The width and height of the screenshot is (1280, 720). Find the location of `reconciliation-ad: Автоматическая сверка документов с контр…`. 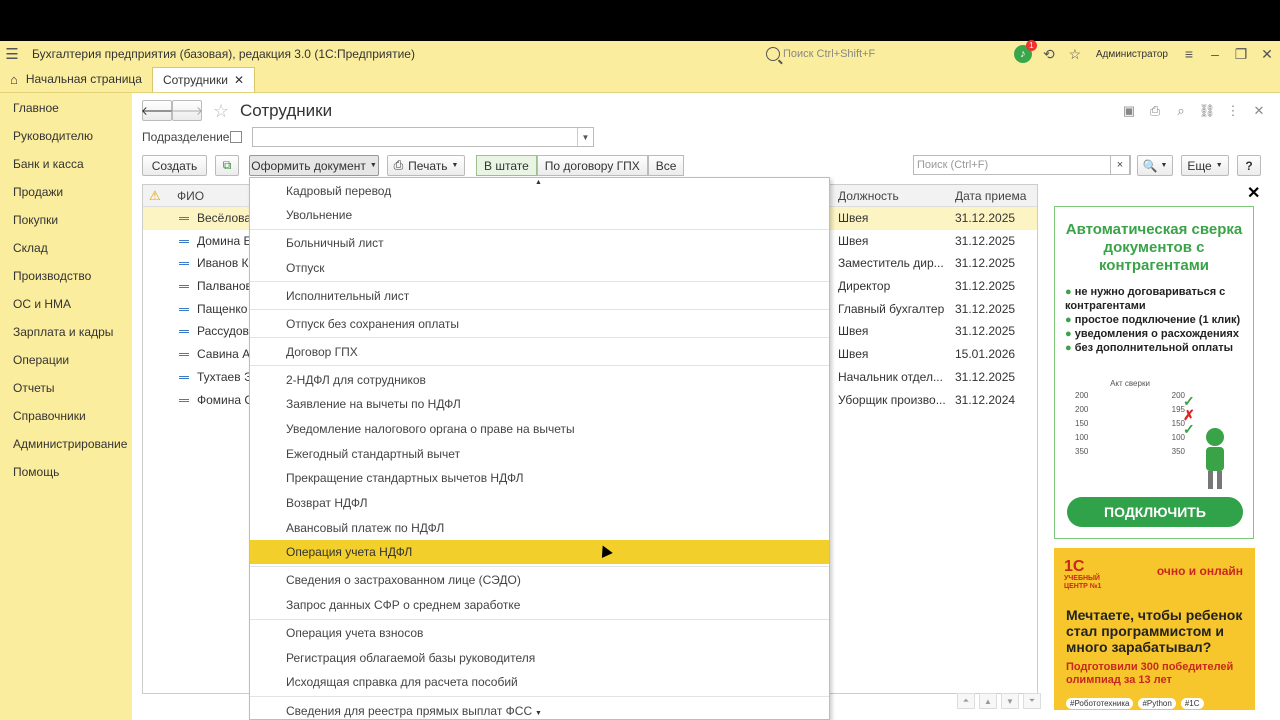

reconciliation-ad: Автоматическая сверка документов с контр… is located at coordinates (1154, 372).